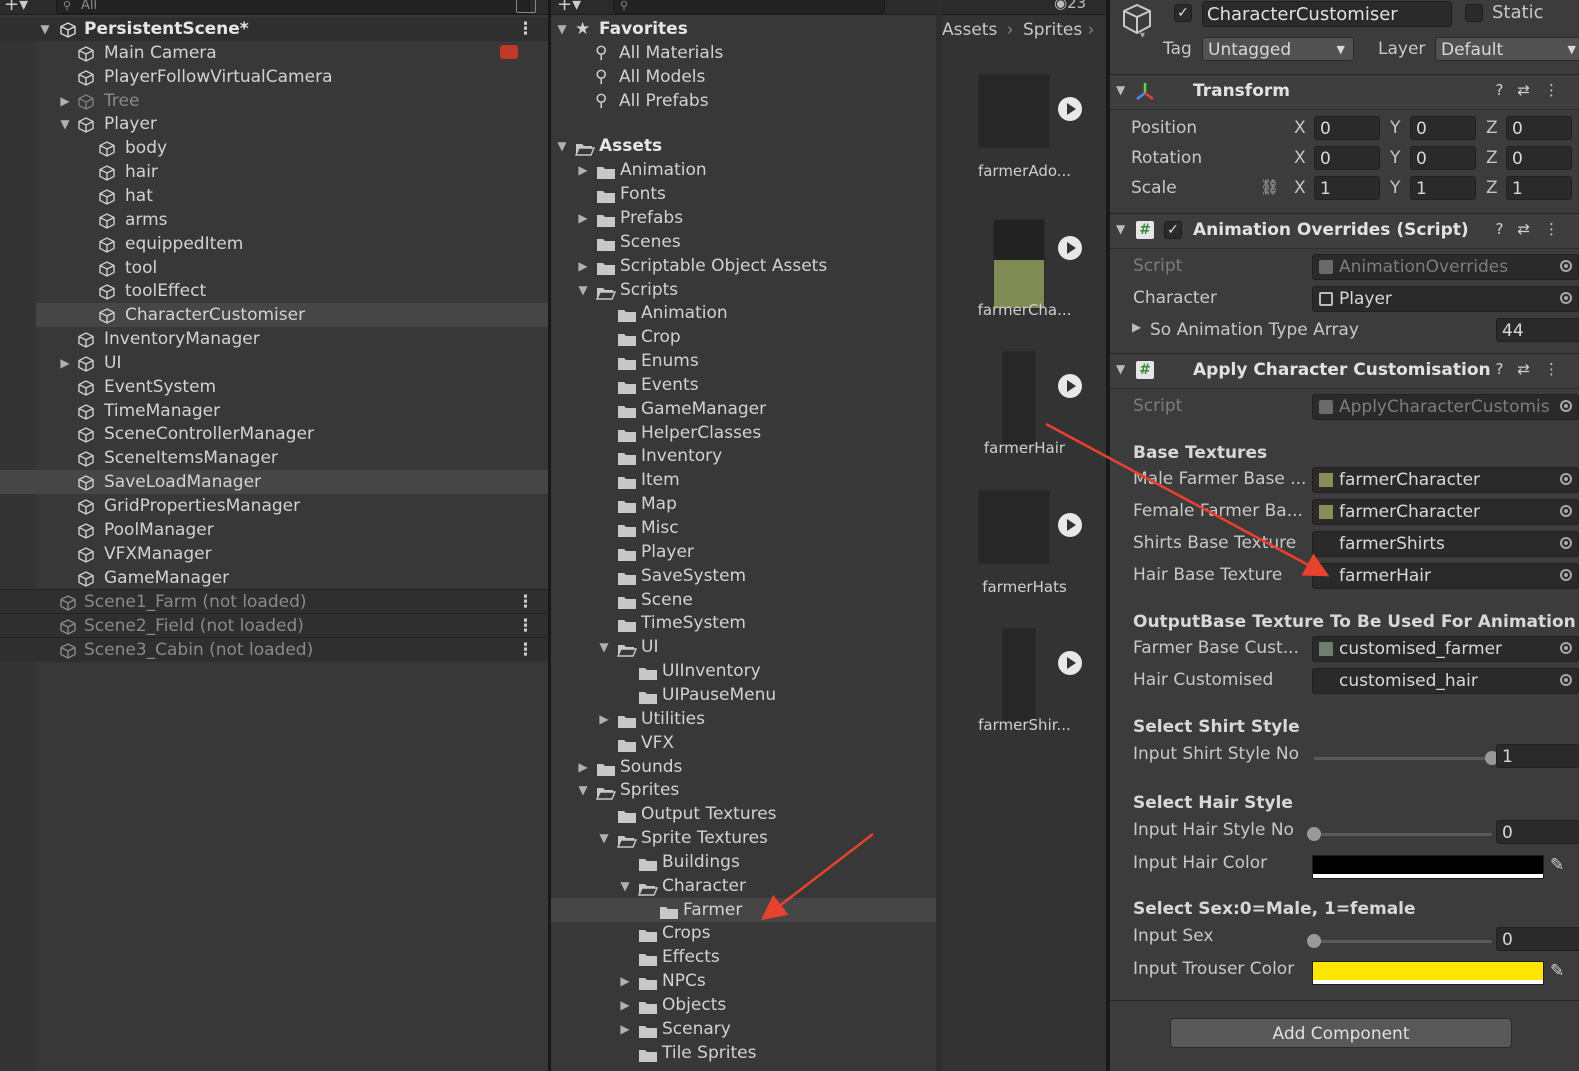 This screenshot has width=1579, height=1071. I want to click on transform-position-y: 0, so click(1443, 128).